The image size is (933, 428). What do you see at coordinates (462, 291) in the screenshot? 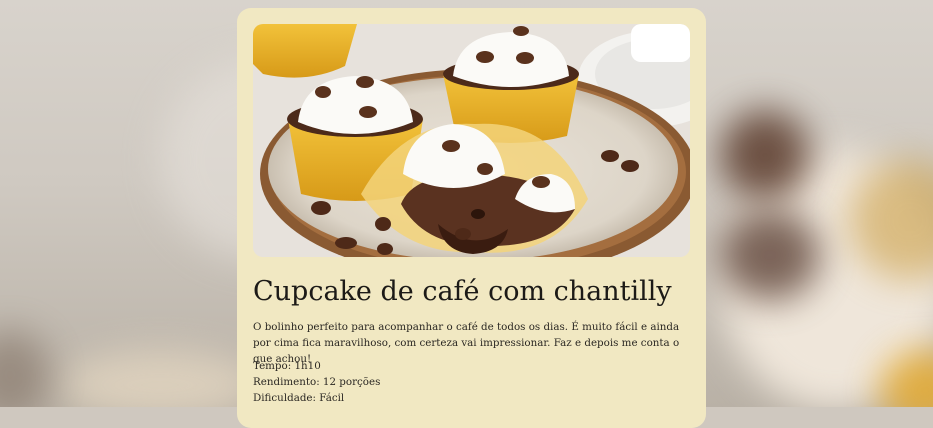
I see `recipe-title: Cupcake de café com chantilly` at bounding box center [462, 291].